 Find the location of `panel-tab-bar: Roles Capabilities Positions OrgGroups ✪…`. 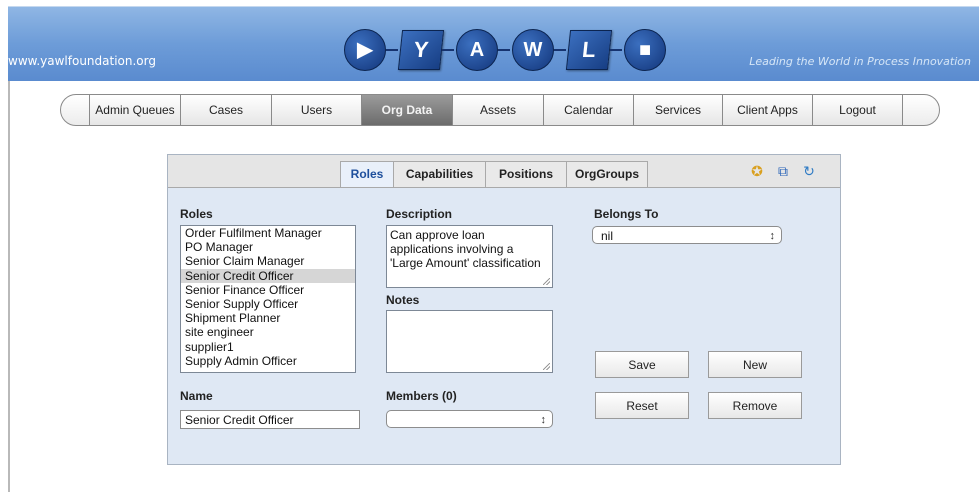

panel-tab-bar: Roles Capabilities Positions OrgGroups ✪… is located at coordinates (504, 171).